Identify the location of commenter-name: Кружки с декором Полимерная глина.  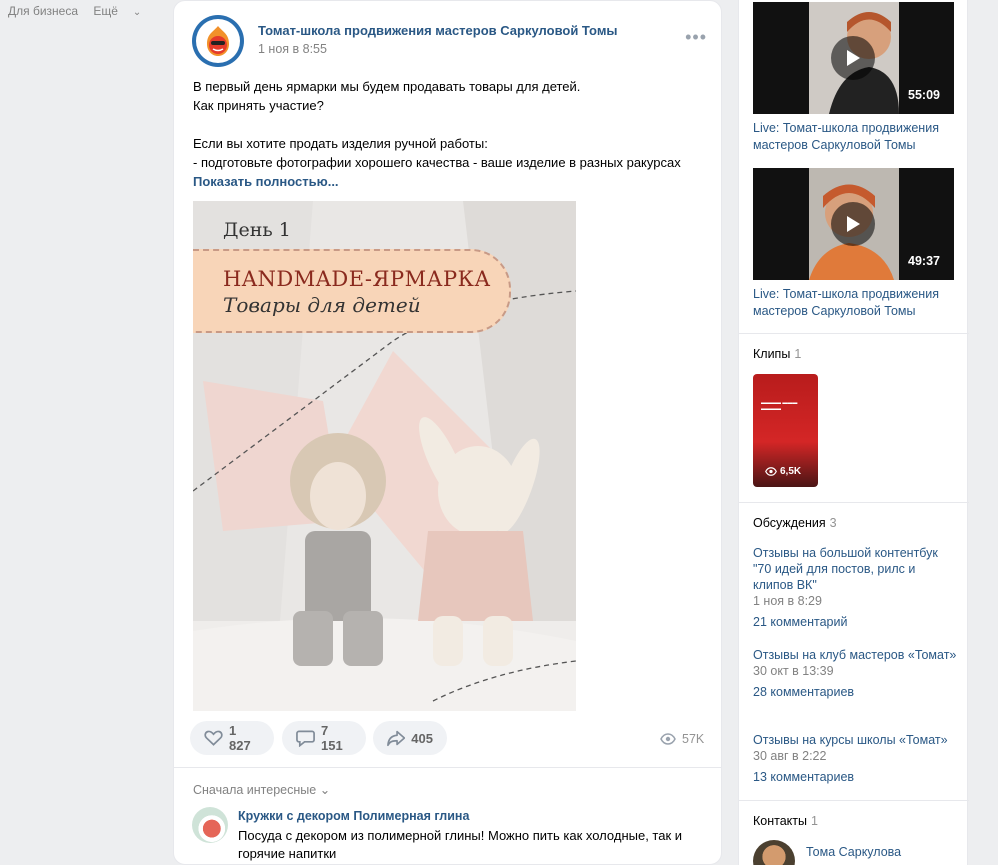
(353, 816).